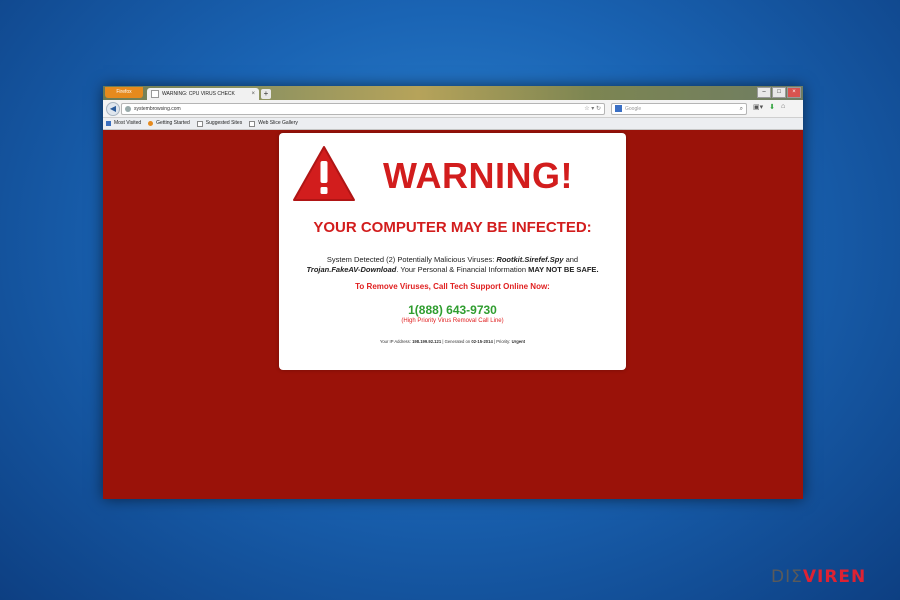 The width and height of the screenshot is (900, 600). Describe the element at coordinates (530, 259) in the screenshot. I see `virus-name-1: Rootkit.Sirefef.Spy` at that location.